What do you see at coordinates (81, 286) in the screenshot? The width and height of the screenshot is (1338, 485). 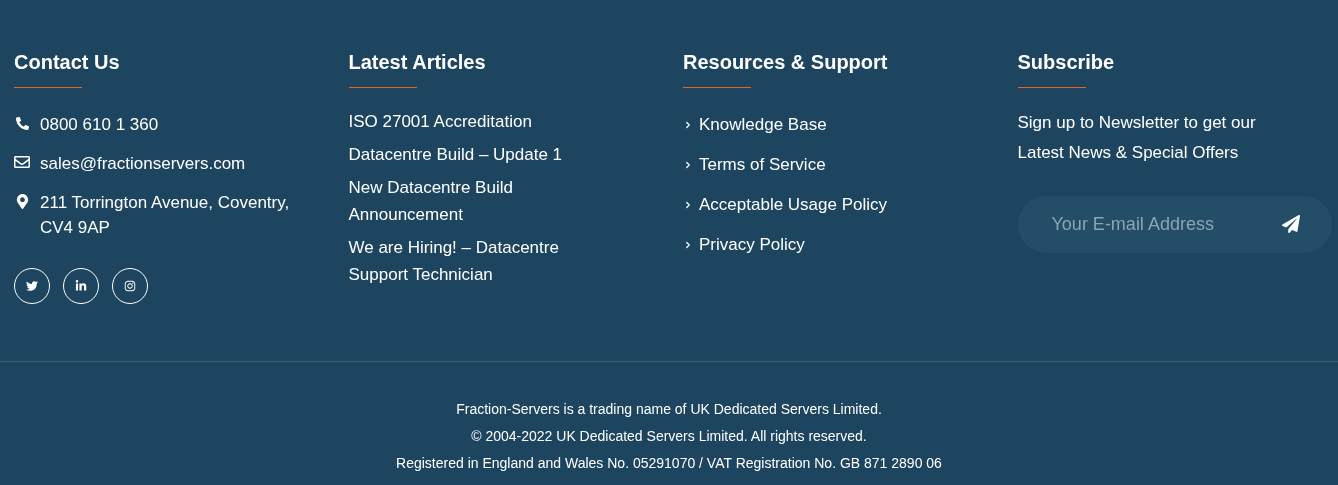 I see `linkedin-icon` at bounding box center [81, 286].